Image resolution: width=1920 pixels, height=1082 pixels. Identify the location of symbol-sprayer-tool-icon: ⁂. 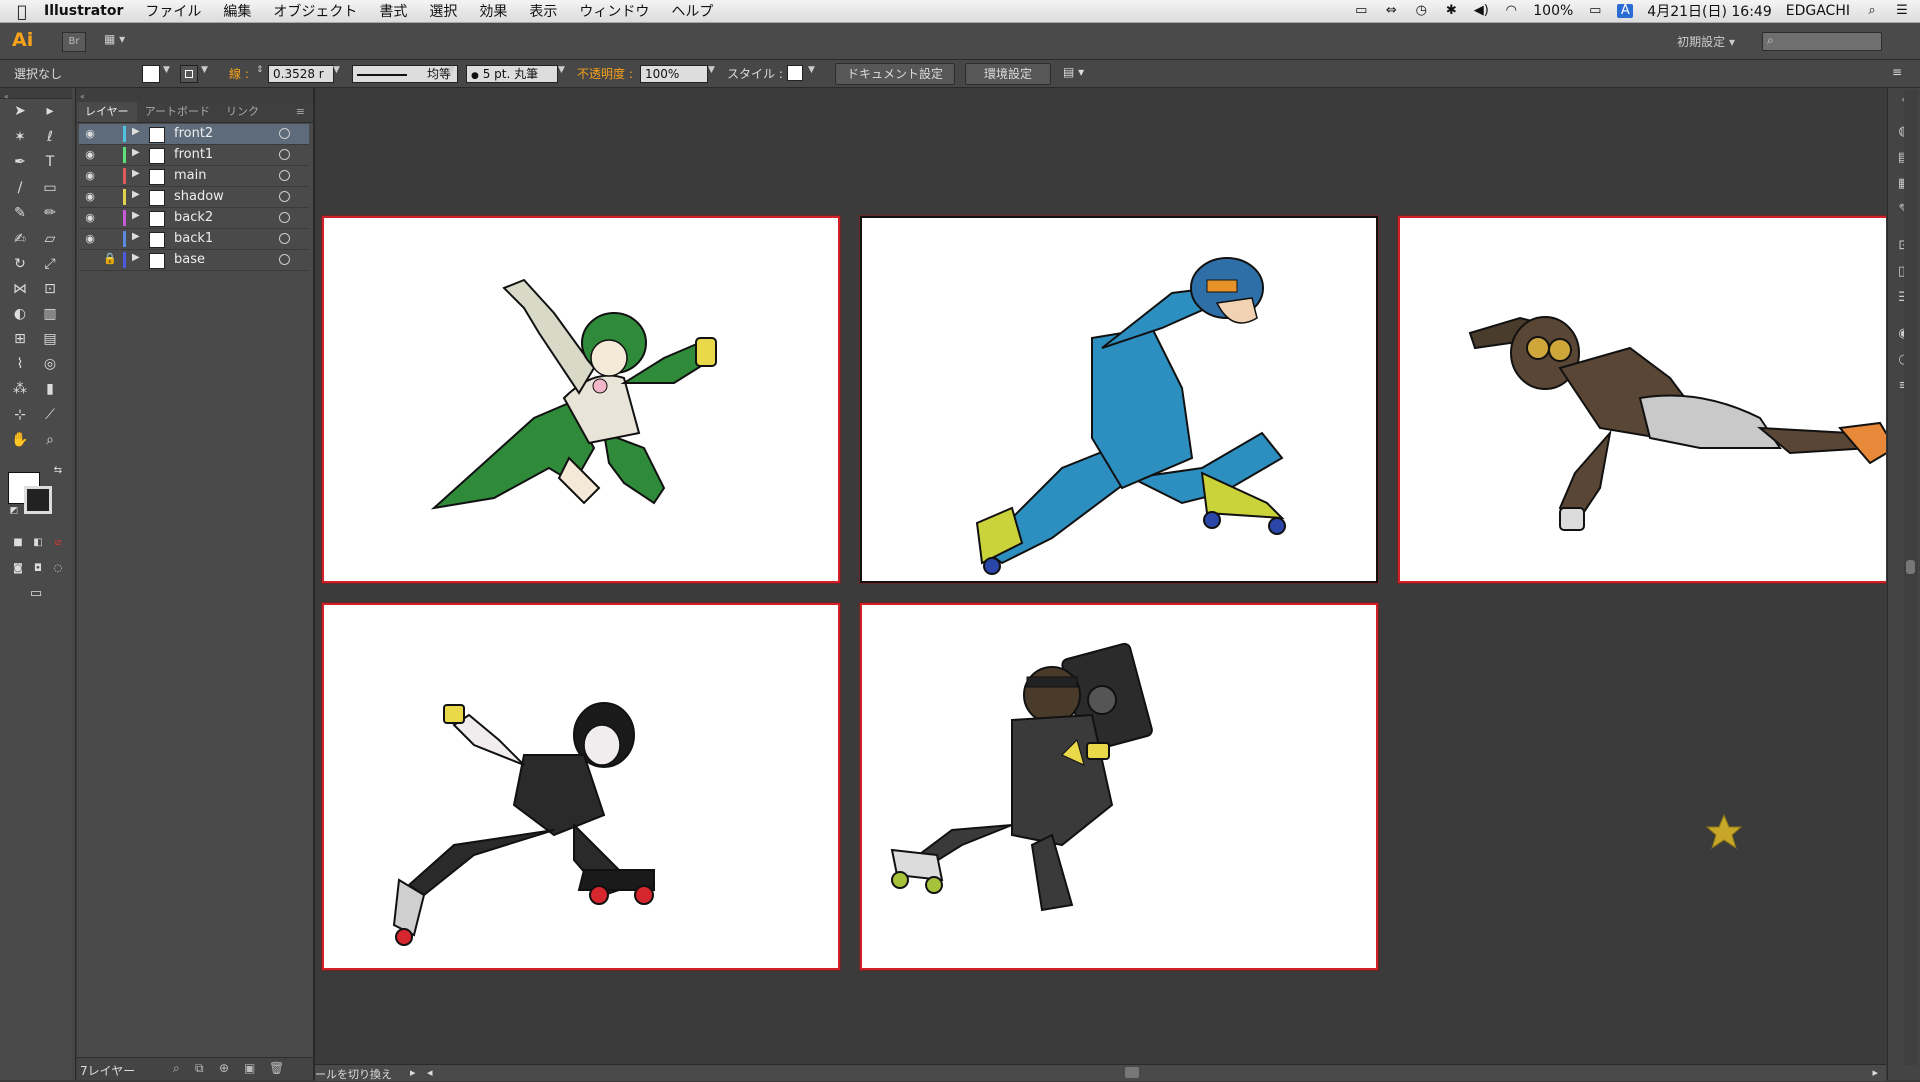
(20, 389).